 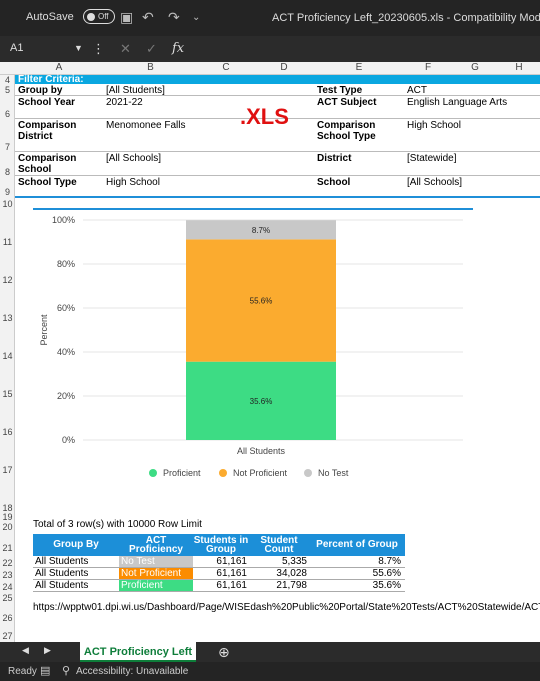 What do you see at coordinates (66, 264) in the screenshot?
I see `y-tick-label: 80%` at bounding box center [66, 264].